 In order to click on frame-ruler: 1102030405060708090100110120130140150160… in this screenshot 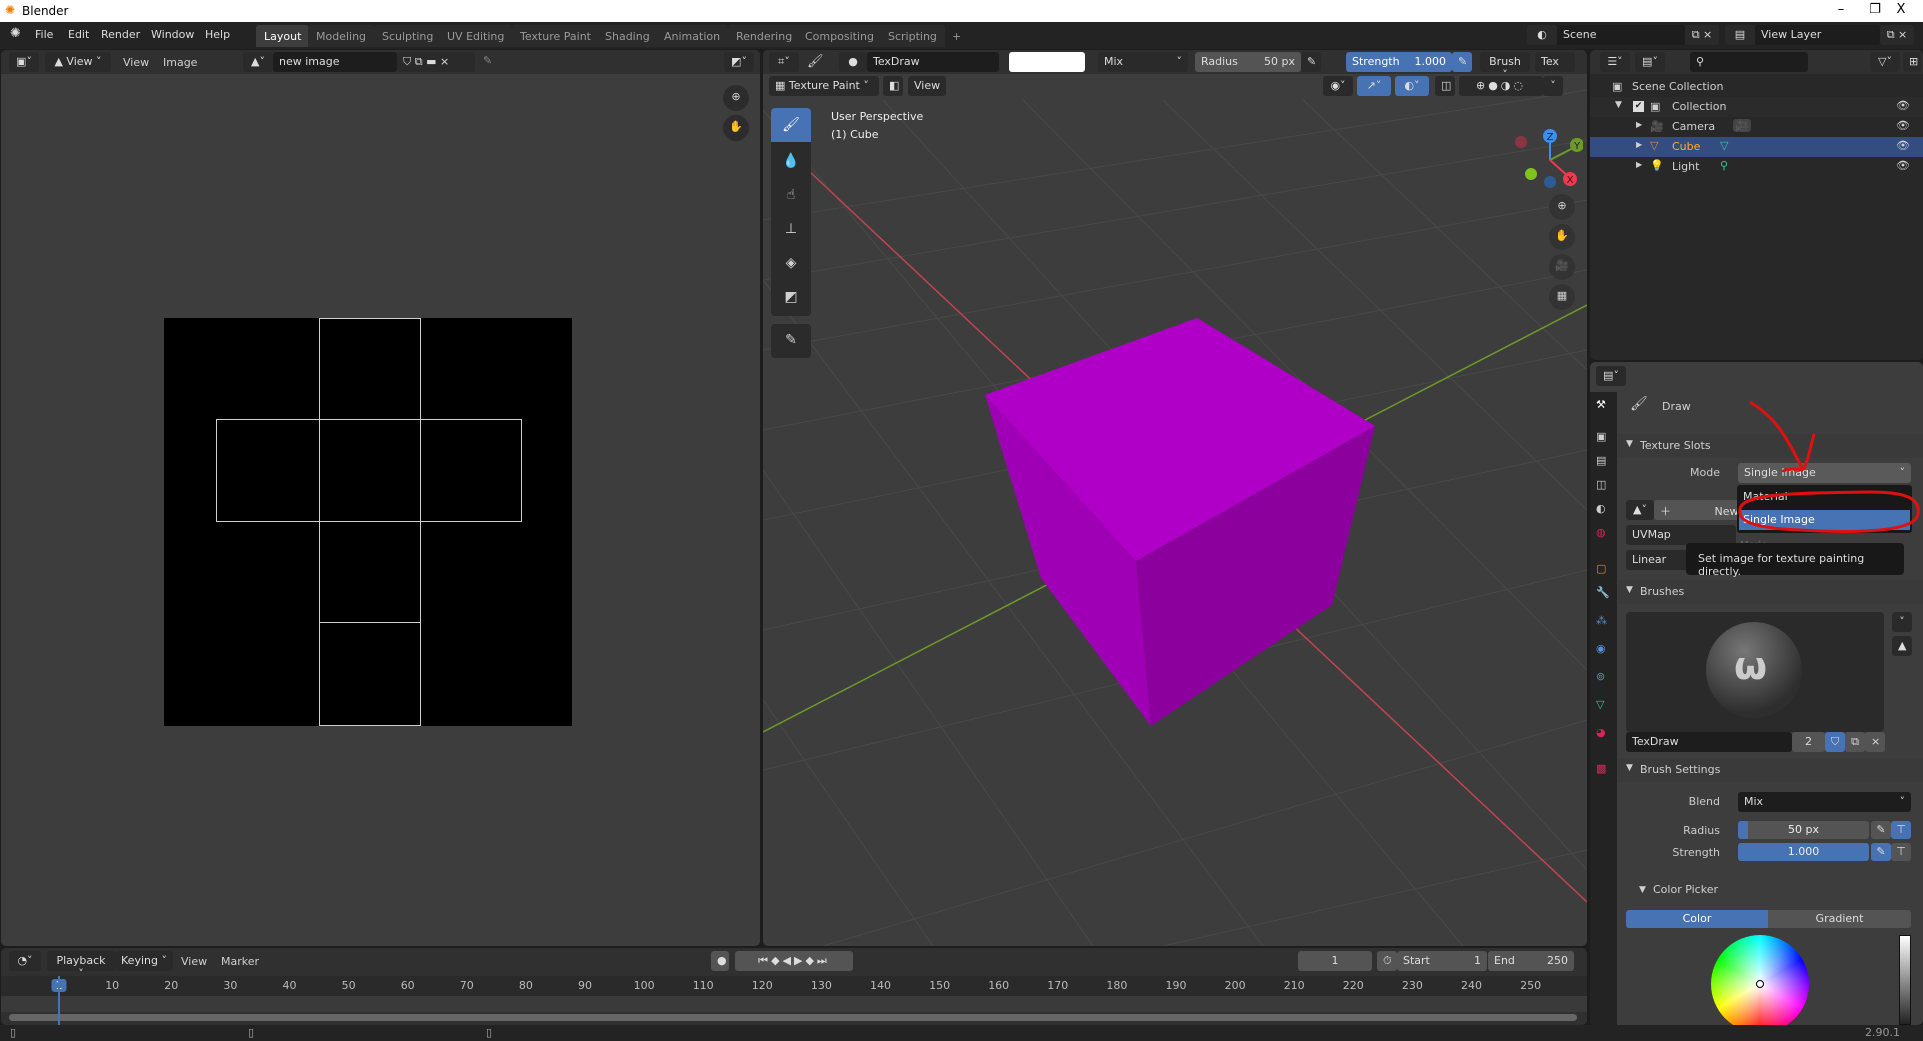, I will do `click(794, 986)`.